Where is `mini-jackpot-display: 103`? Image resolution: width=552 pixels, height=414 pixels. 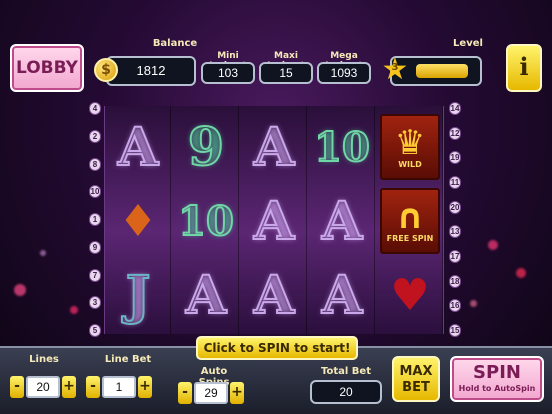
mini-jackpot-display: 103 is located at coordinates (228, 73).